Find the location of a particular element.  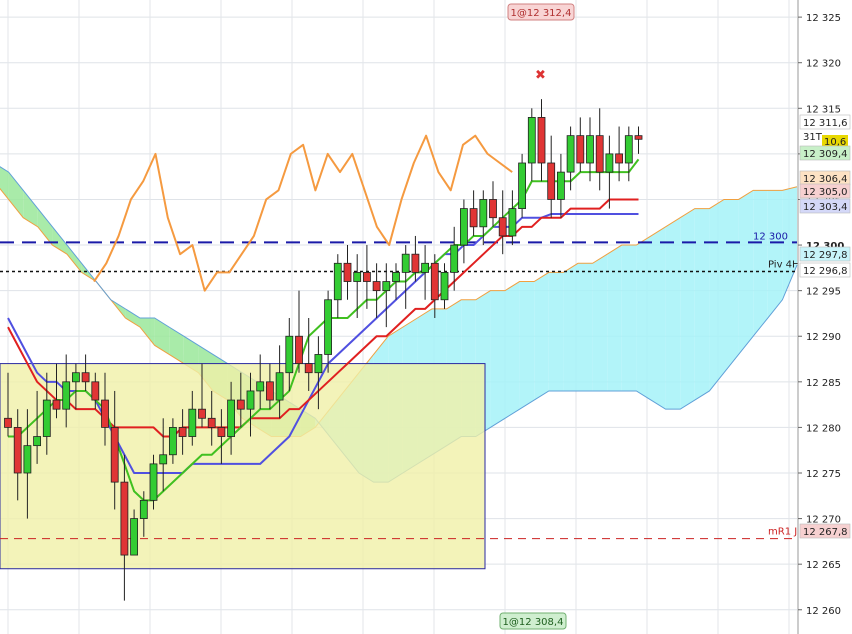

top-order-marker-text: 1@12 312,4 is located at coordinates (541, 13).